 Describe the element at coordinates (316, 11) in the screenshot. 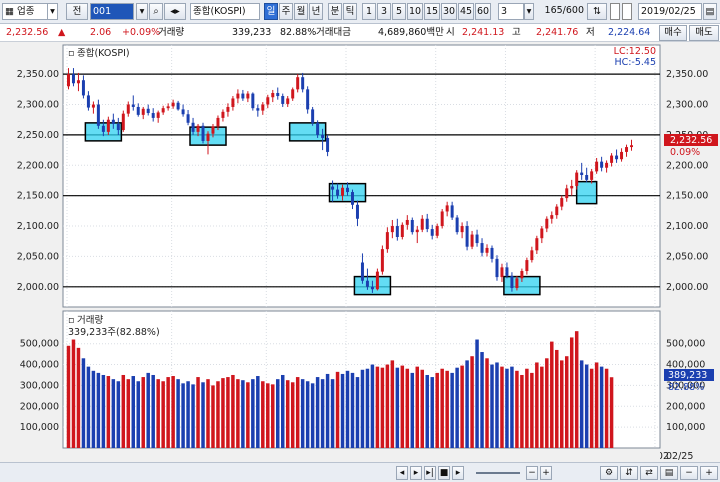

I see `period-year-button: 년` at that location.